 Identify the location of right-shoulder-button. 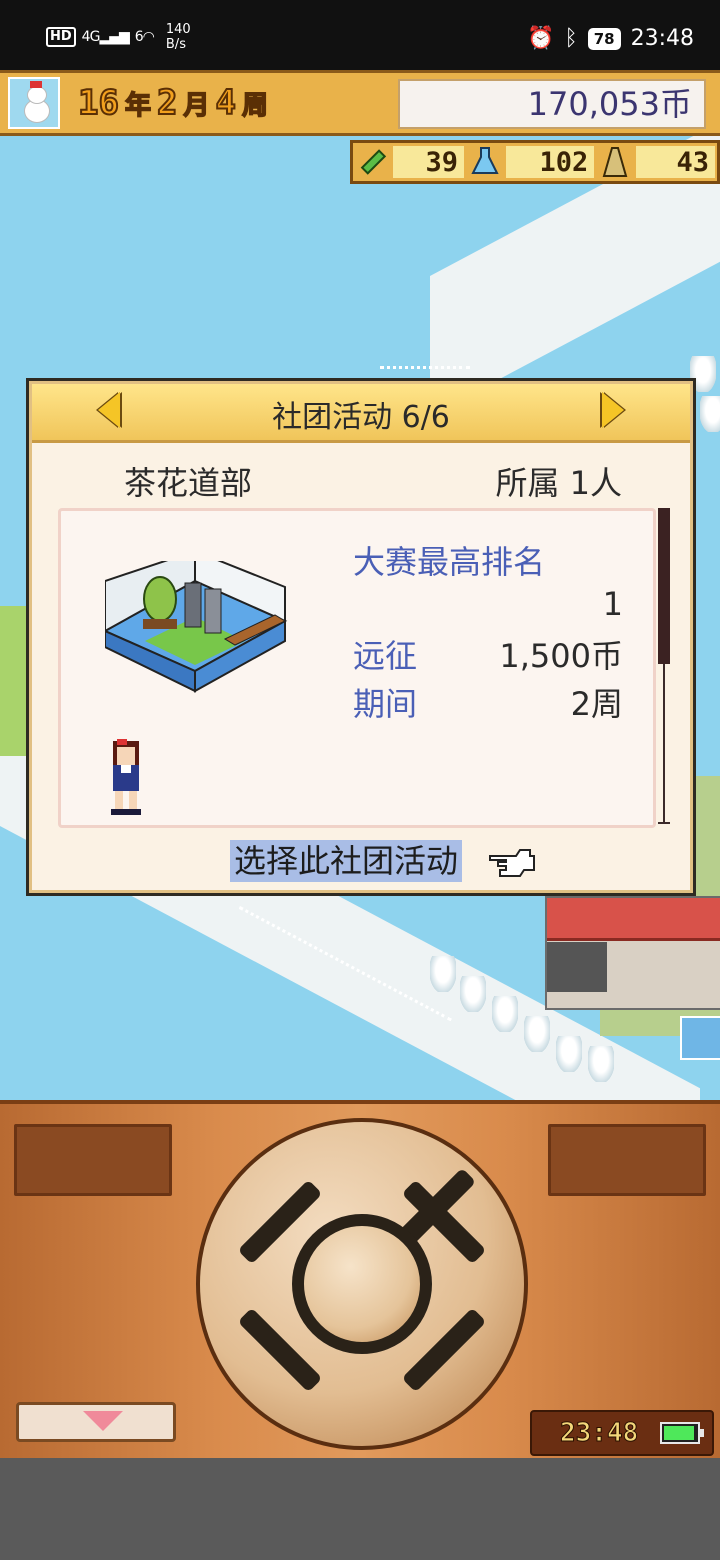
(627, 1160).